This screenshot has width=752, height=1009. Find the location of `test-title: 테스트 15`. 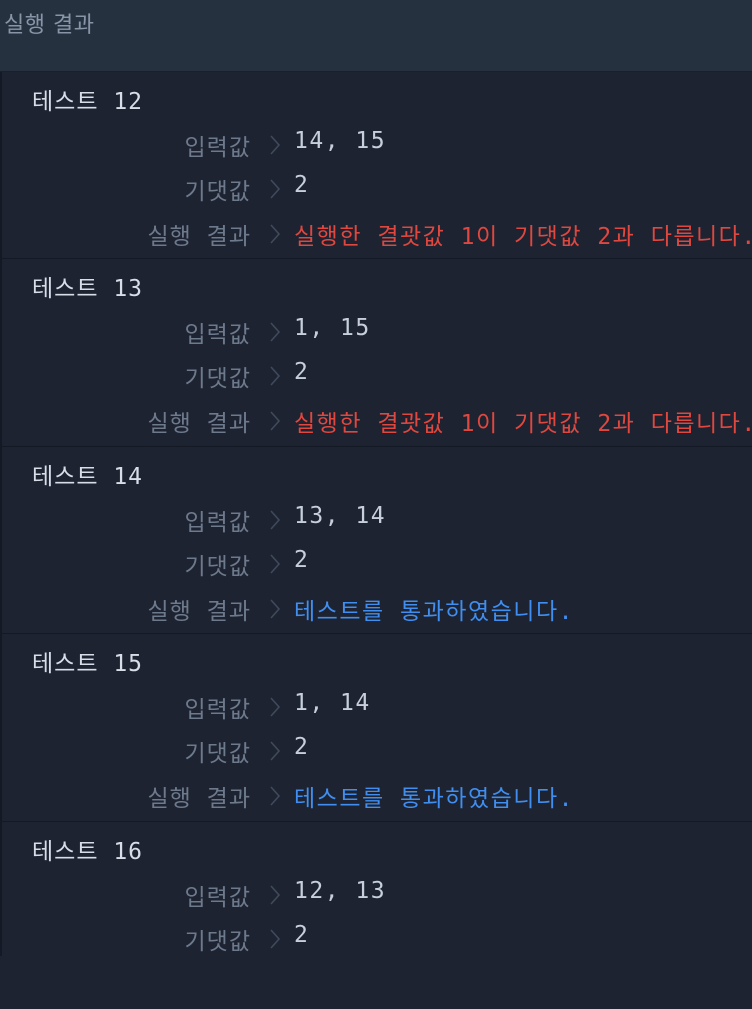

test-title: 테스트 15 is located at coordinates (88, 664).